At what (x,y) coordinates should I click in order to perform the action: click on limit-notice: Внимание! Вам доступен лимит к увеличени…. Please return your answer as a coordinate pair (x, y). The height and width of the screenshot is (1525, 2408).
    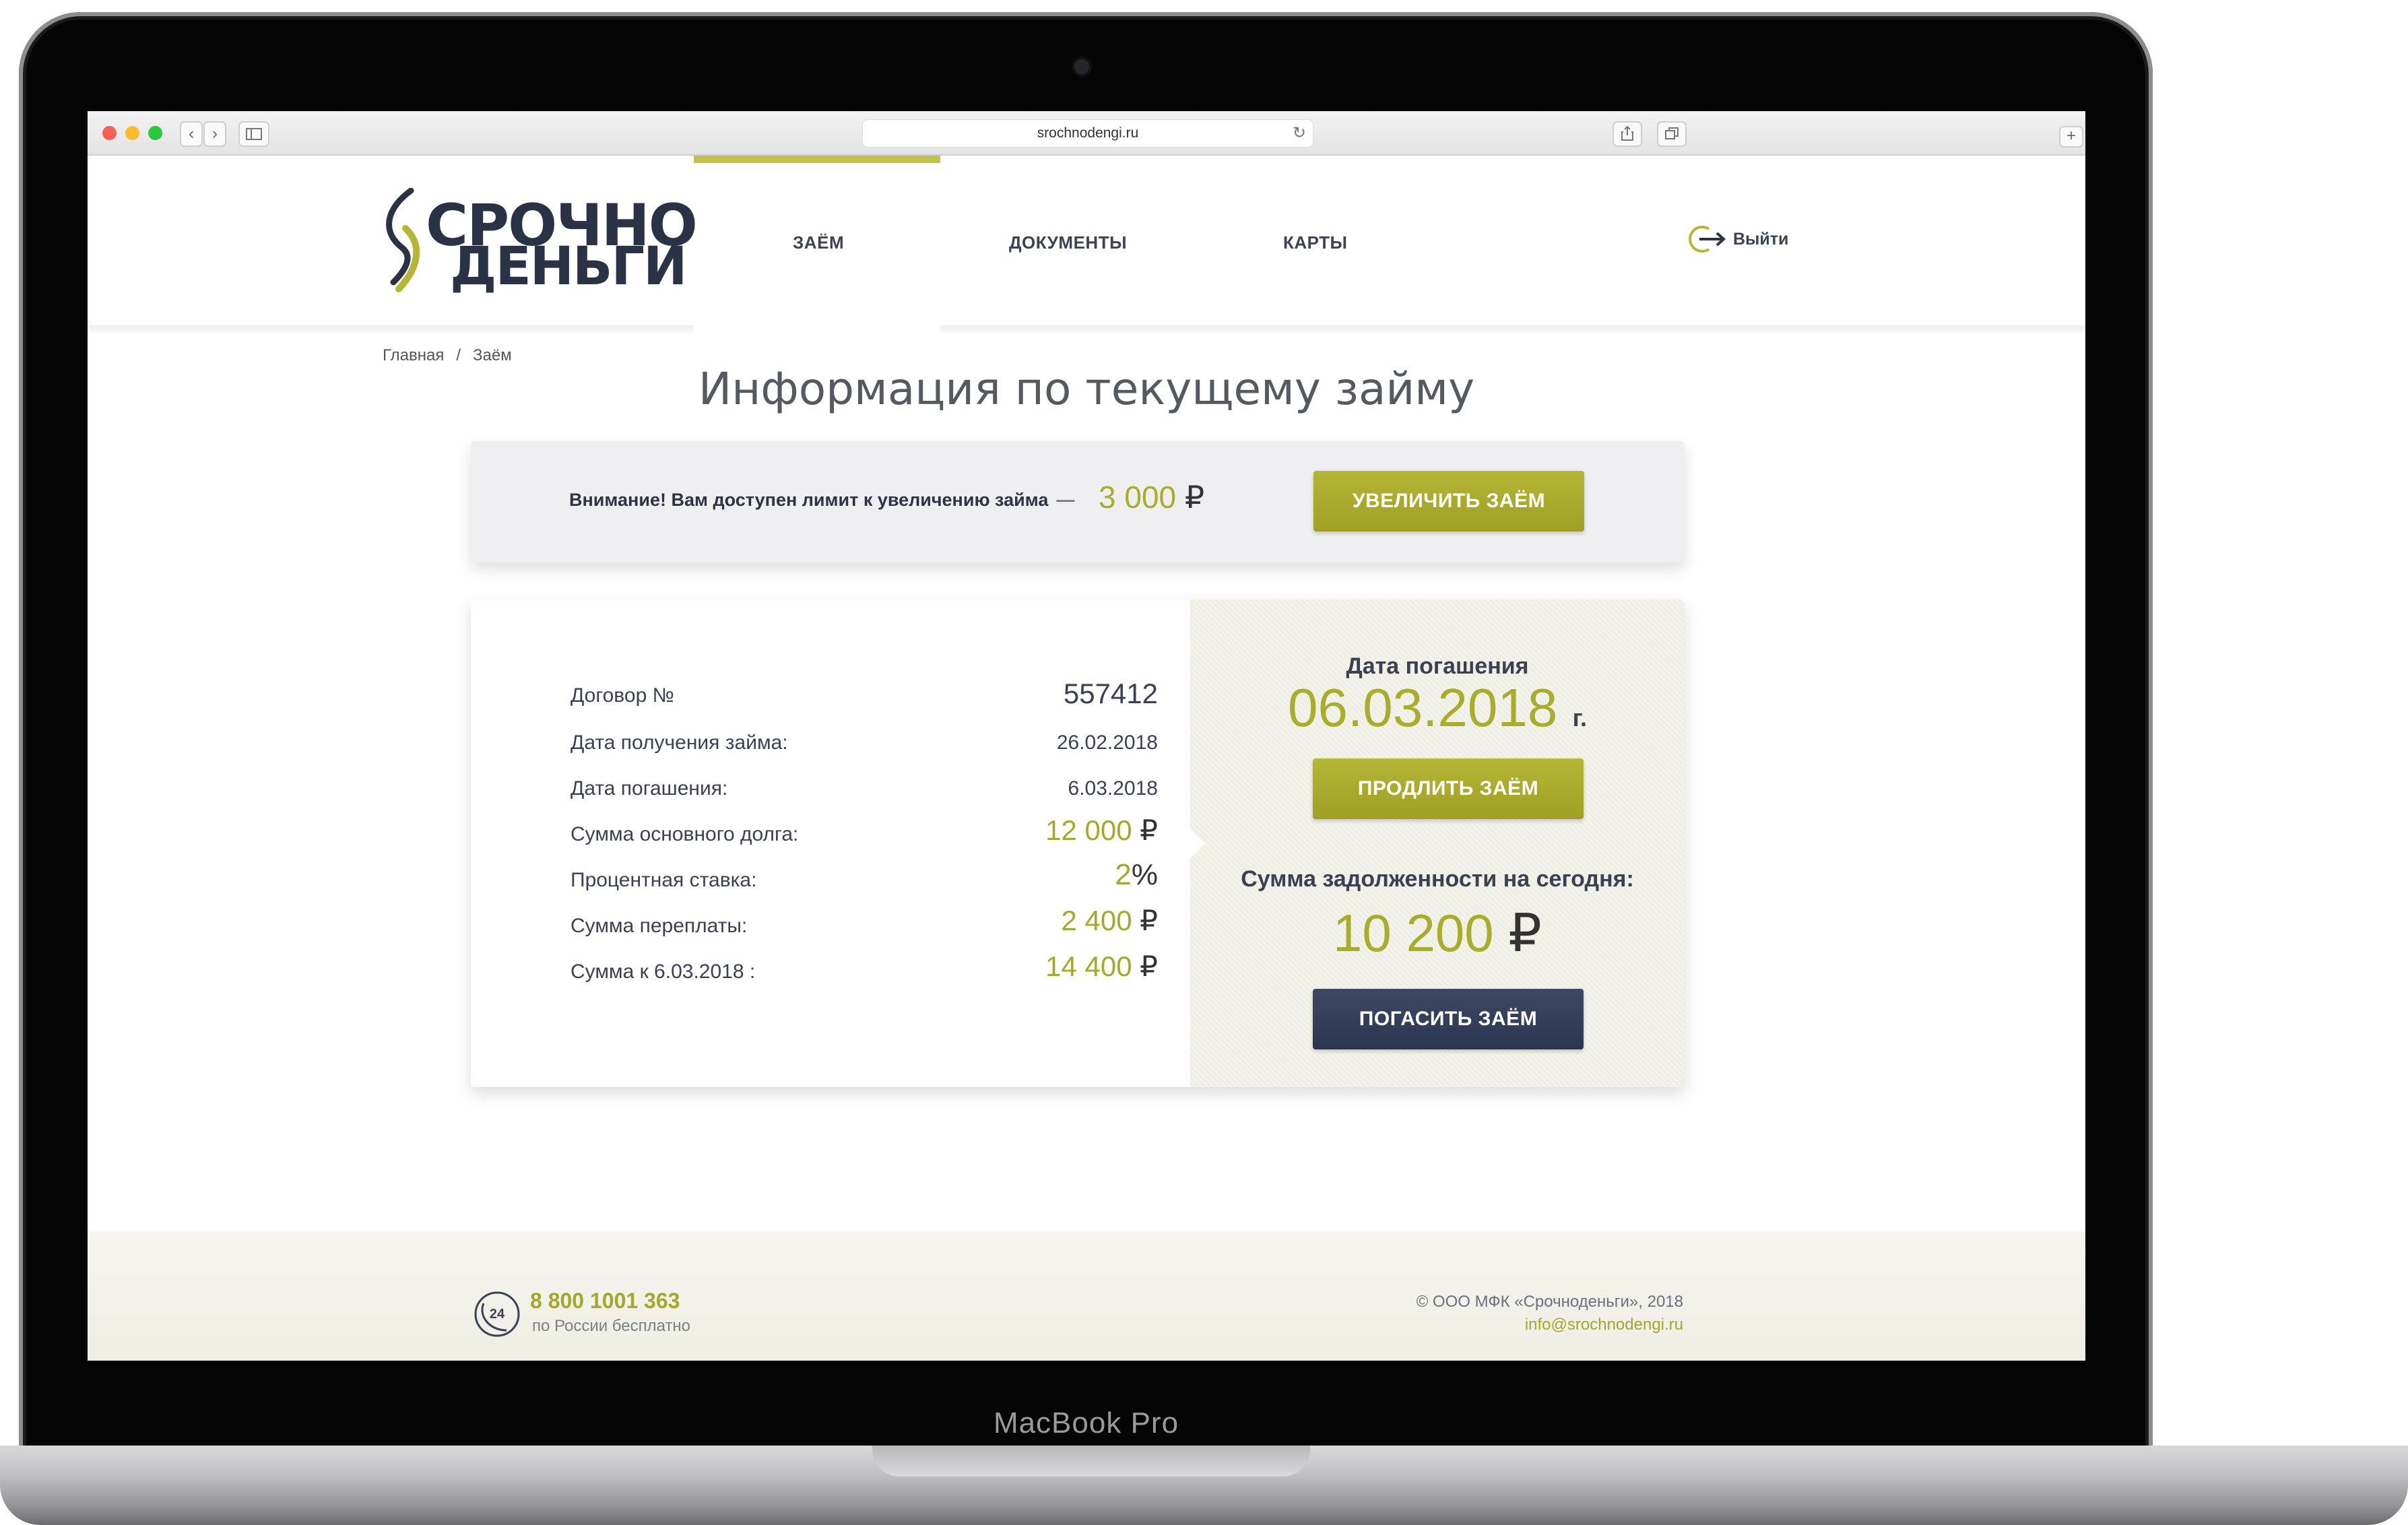
    Looking at the image, I should click on (1078, 501).